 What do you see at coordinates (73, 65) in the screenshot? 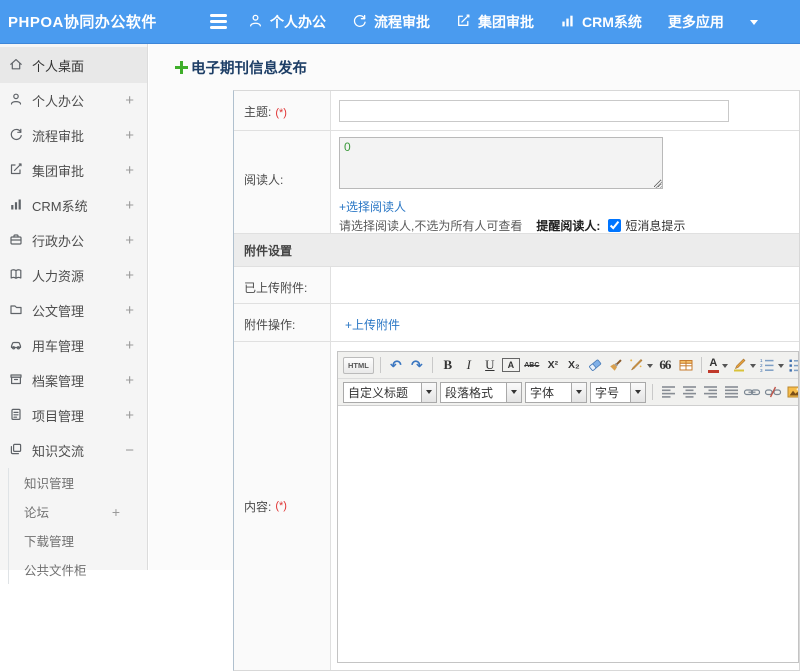
I see `sidebar-item-personal-desktop: 个人桌面` at bounding box center [73, 65].